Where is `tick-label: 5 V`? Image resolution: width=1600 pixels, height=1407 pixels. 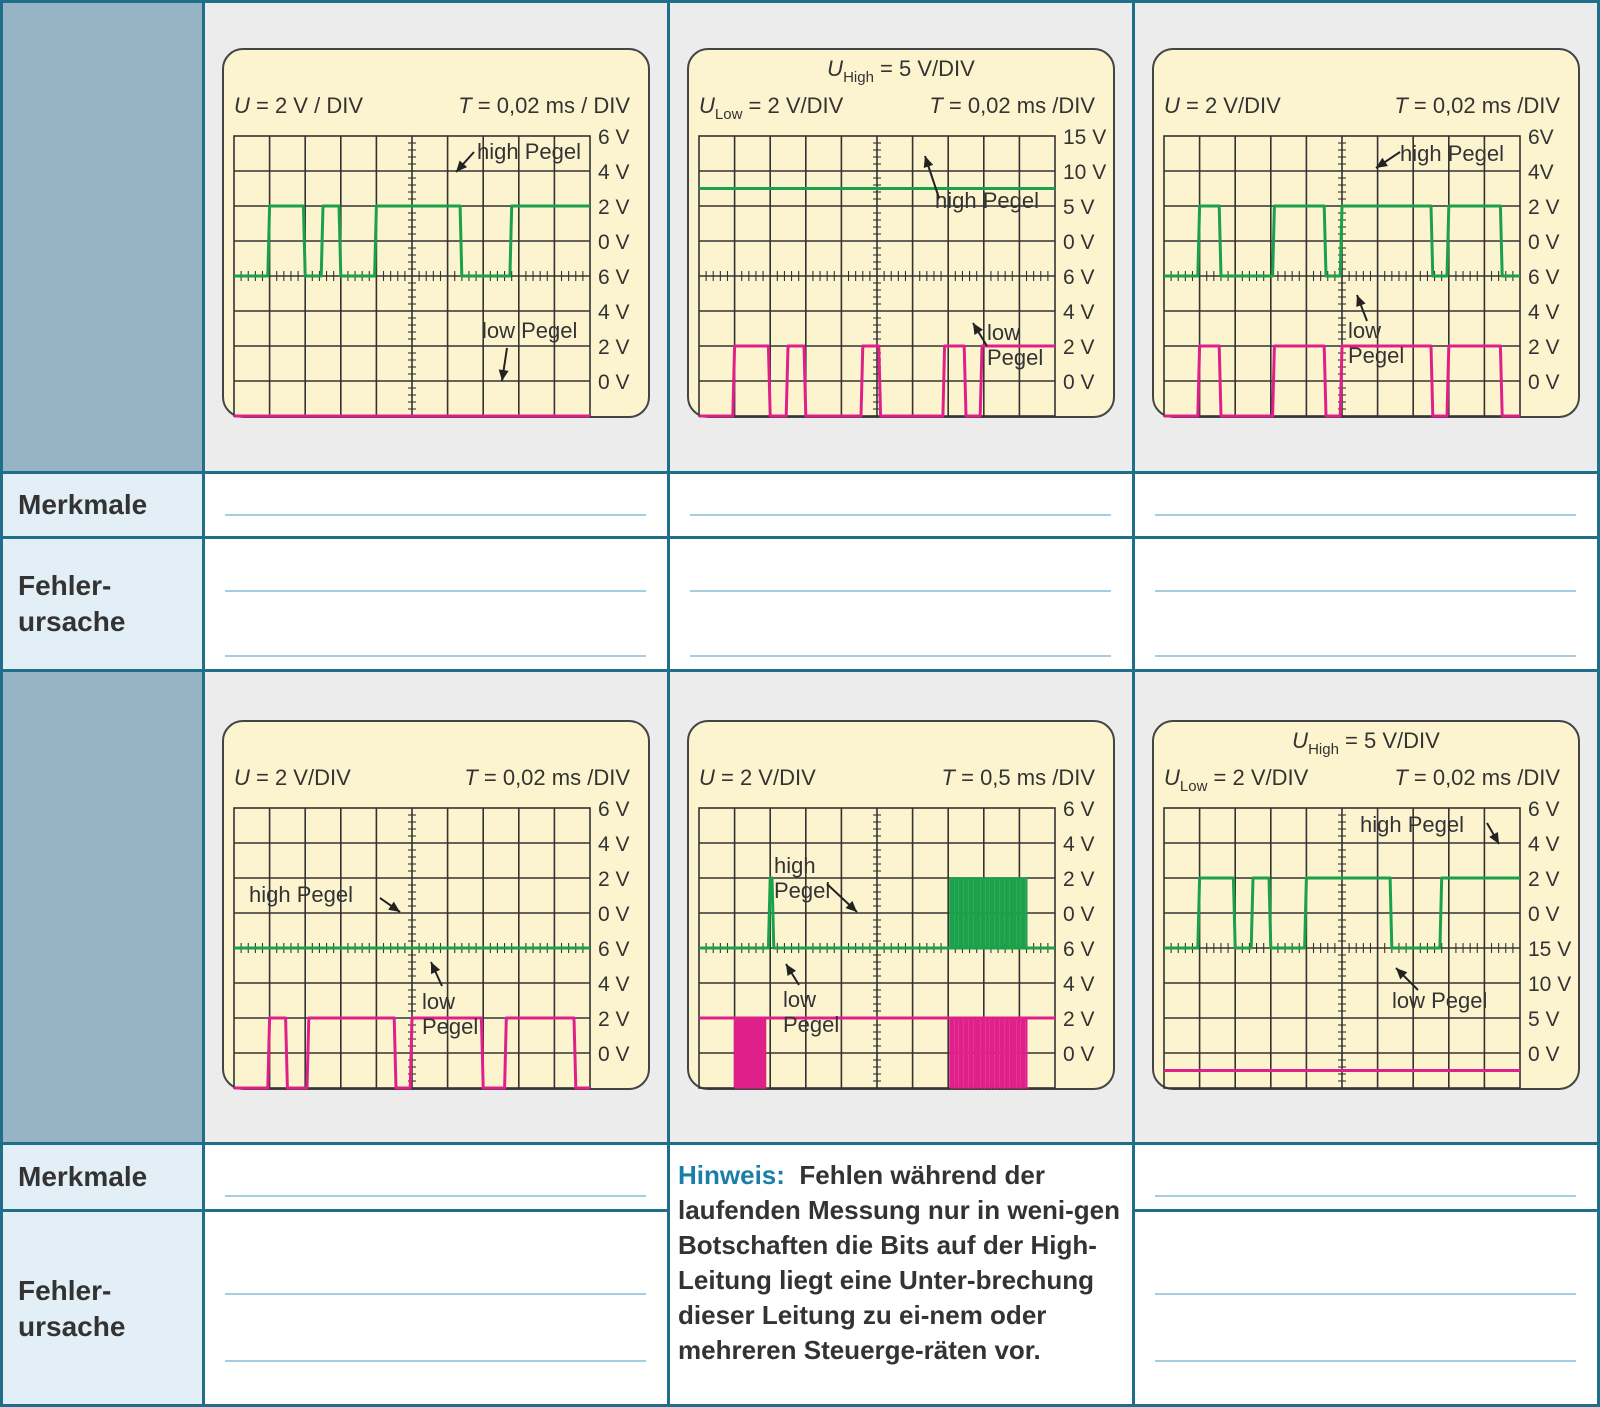
tick-label: 5 V is located at coordinates (1079, 207).